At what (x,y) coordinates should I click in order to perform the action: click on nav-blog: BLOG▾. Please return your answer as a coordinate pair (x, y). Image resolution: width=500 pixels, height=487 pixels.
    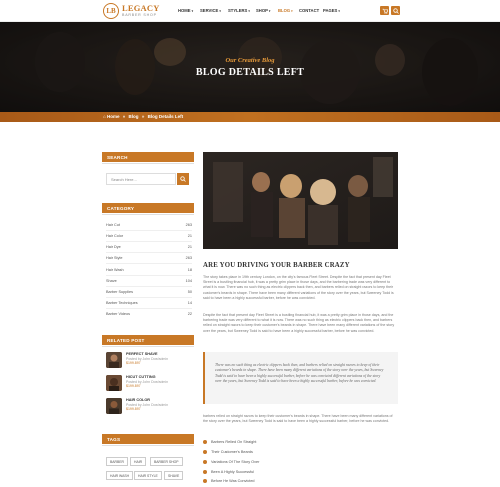
    Looking at the image, I should click on (285, 10).